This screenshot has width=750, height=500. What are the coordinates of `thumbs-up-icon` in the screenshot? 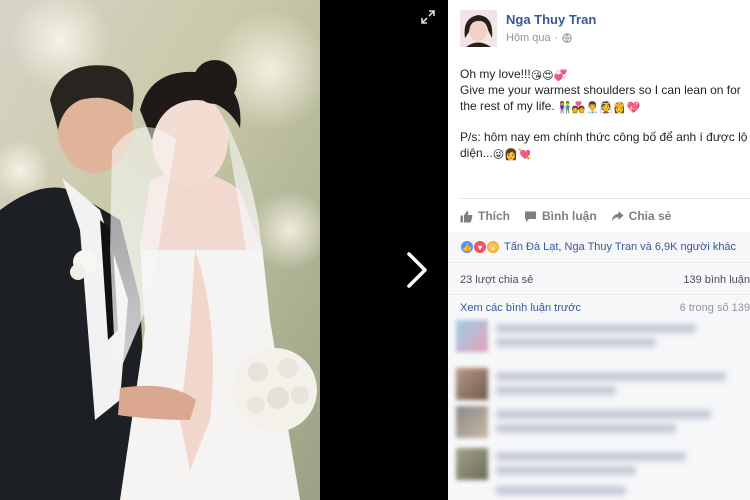 It's located at (466, 216).